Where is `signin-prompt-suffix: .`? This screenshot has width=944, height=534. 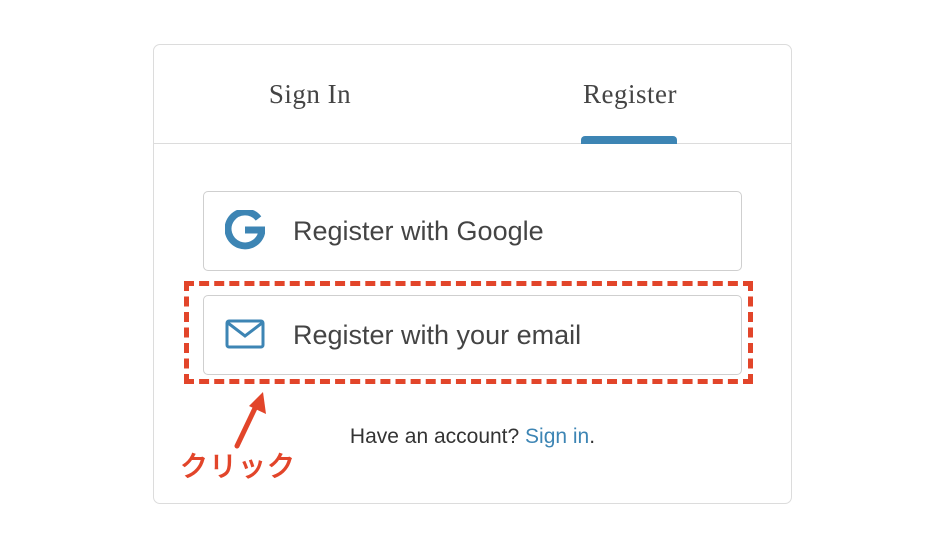 signin-prompt-suffix: . is located at coordinates (592, 436).